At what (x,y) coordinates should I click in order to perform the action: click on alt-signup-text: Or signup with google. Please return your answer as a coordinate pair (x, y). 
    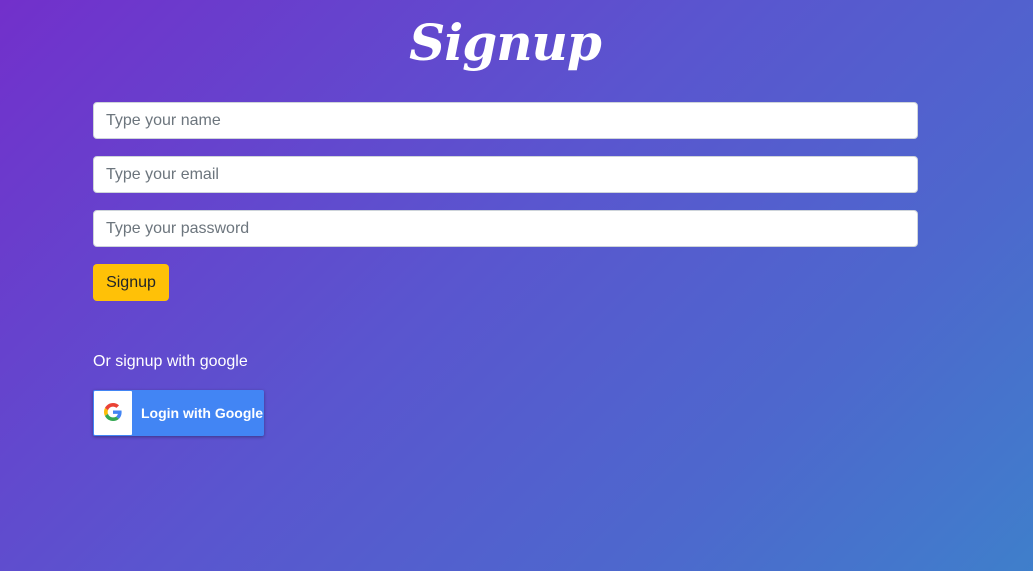
    Looking at the image, I should click on (170, 361).